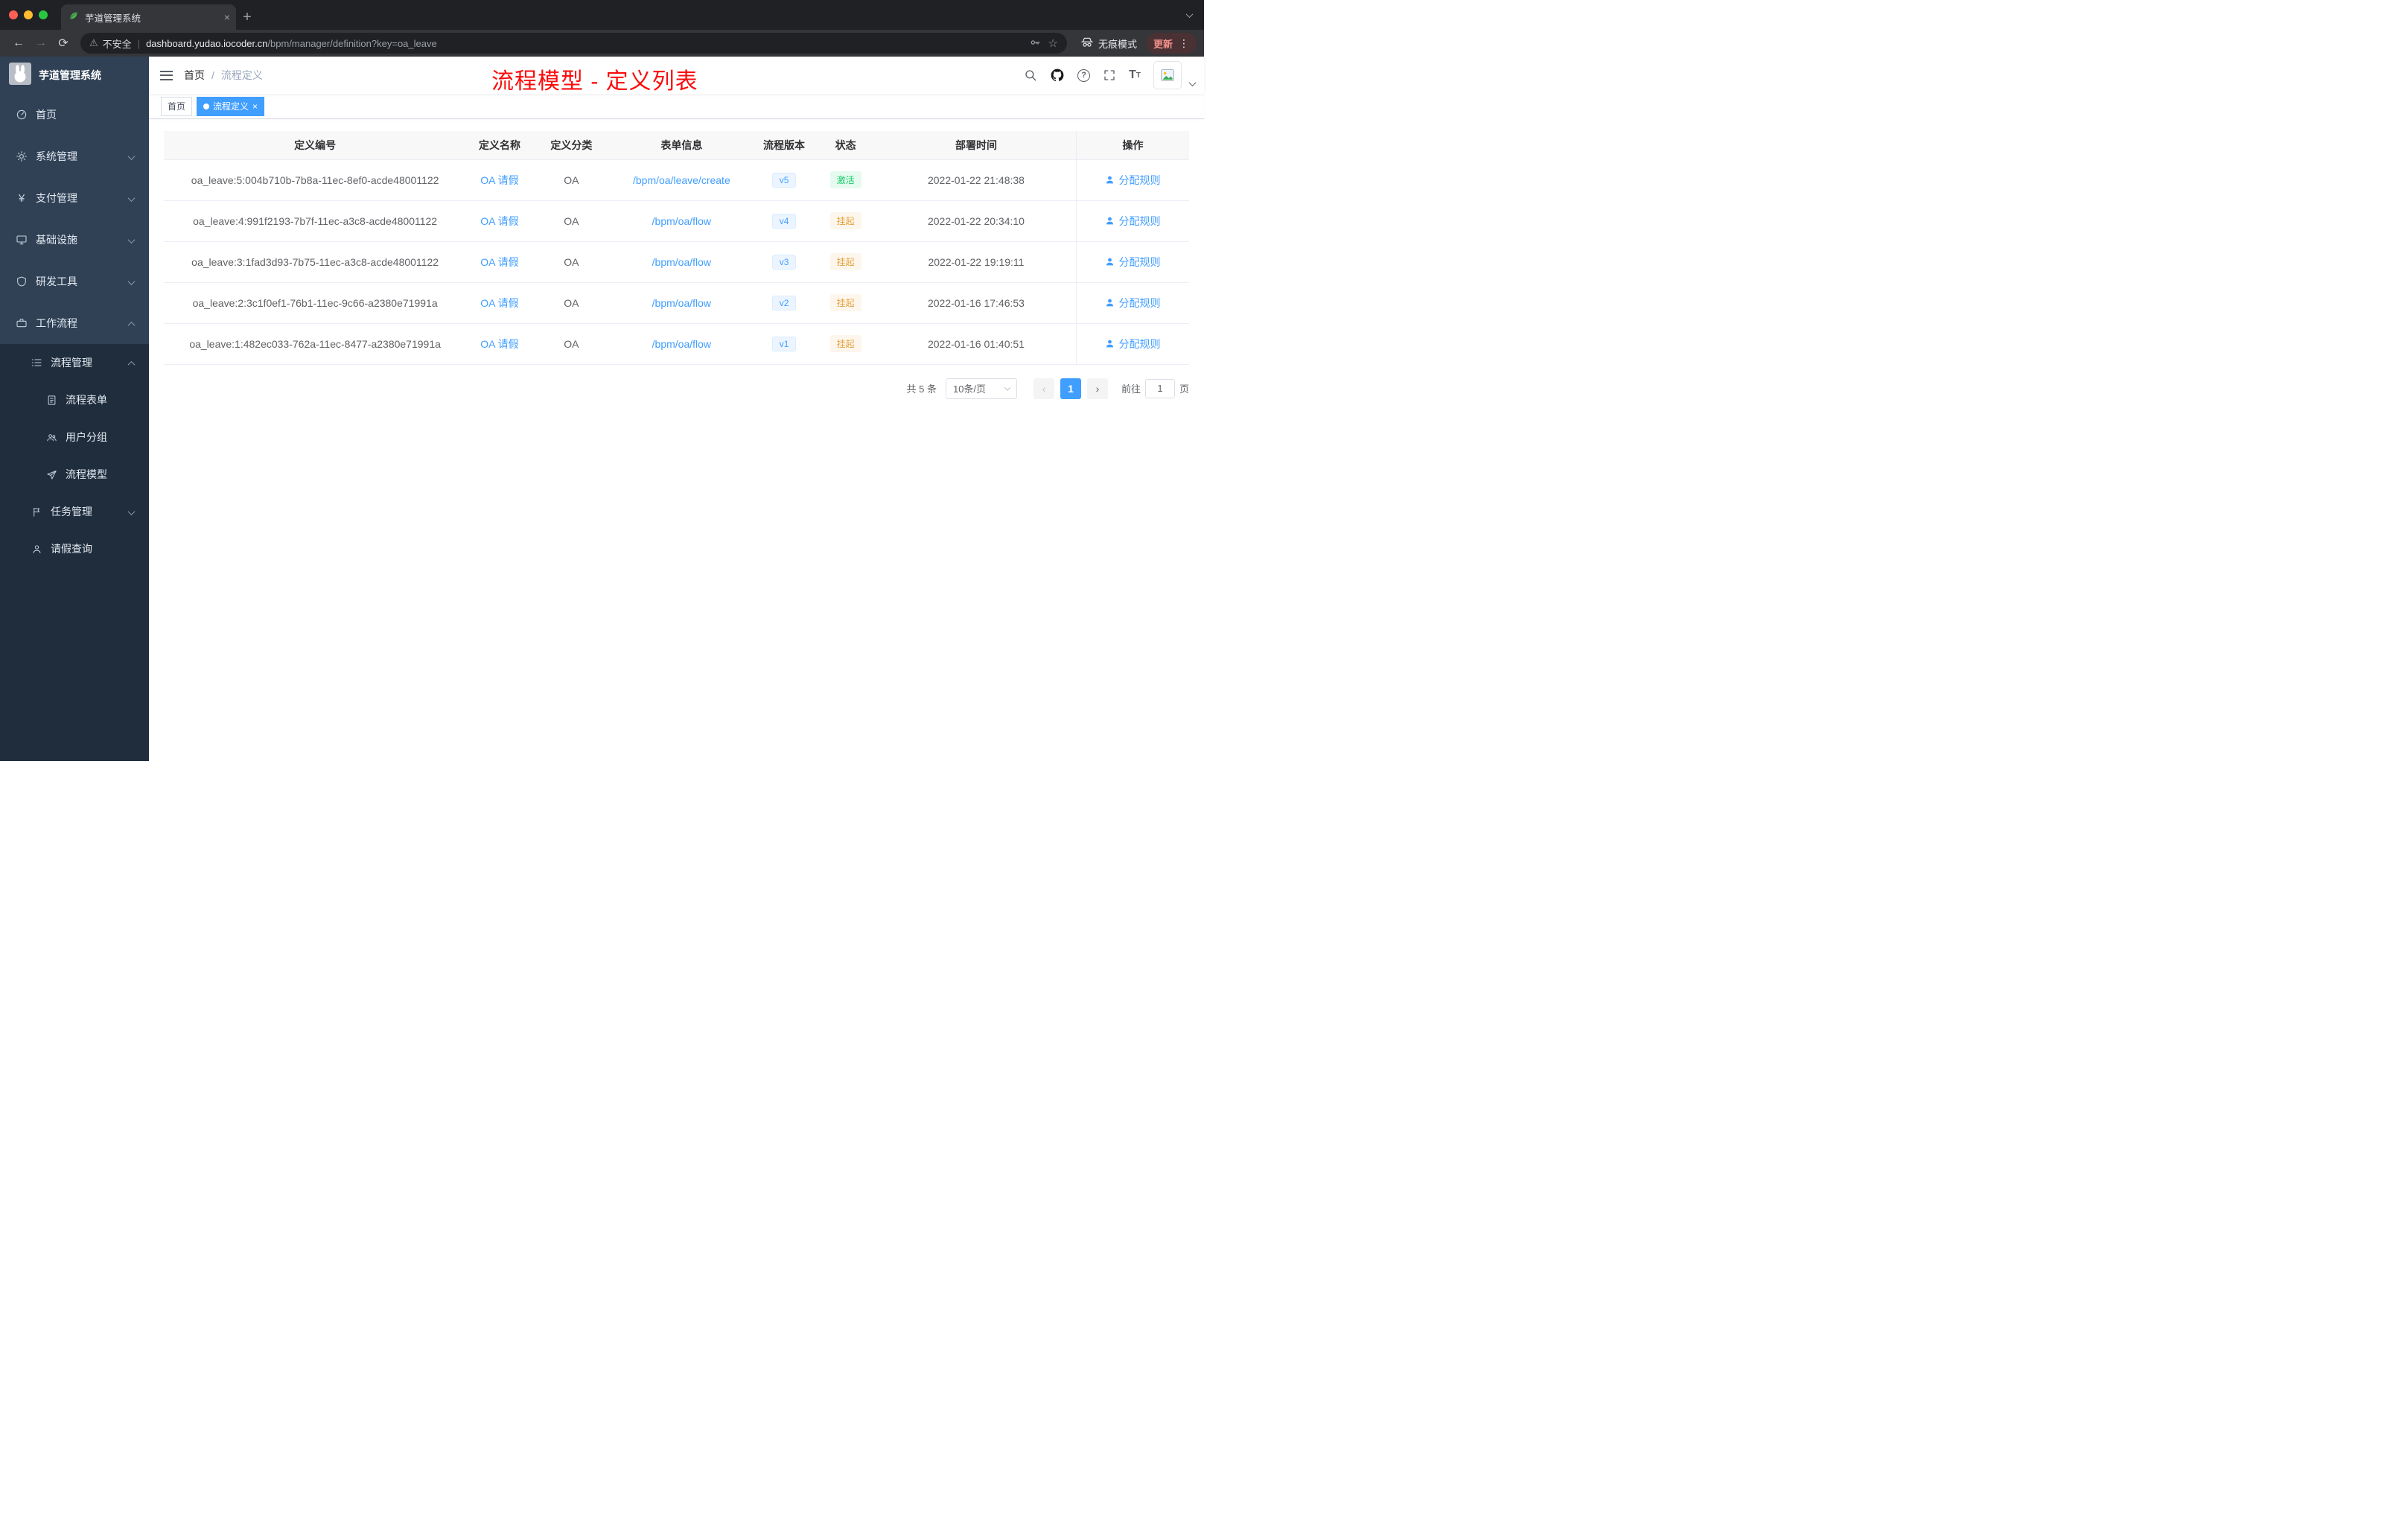  What do you see at coordinates (1053, 43) in the screenshot?
I see `bookmark-star-icon: ☆` at bounding box center [1053, 43].